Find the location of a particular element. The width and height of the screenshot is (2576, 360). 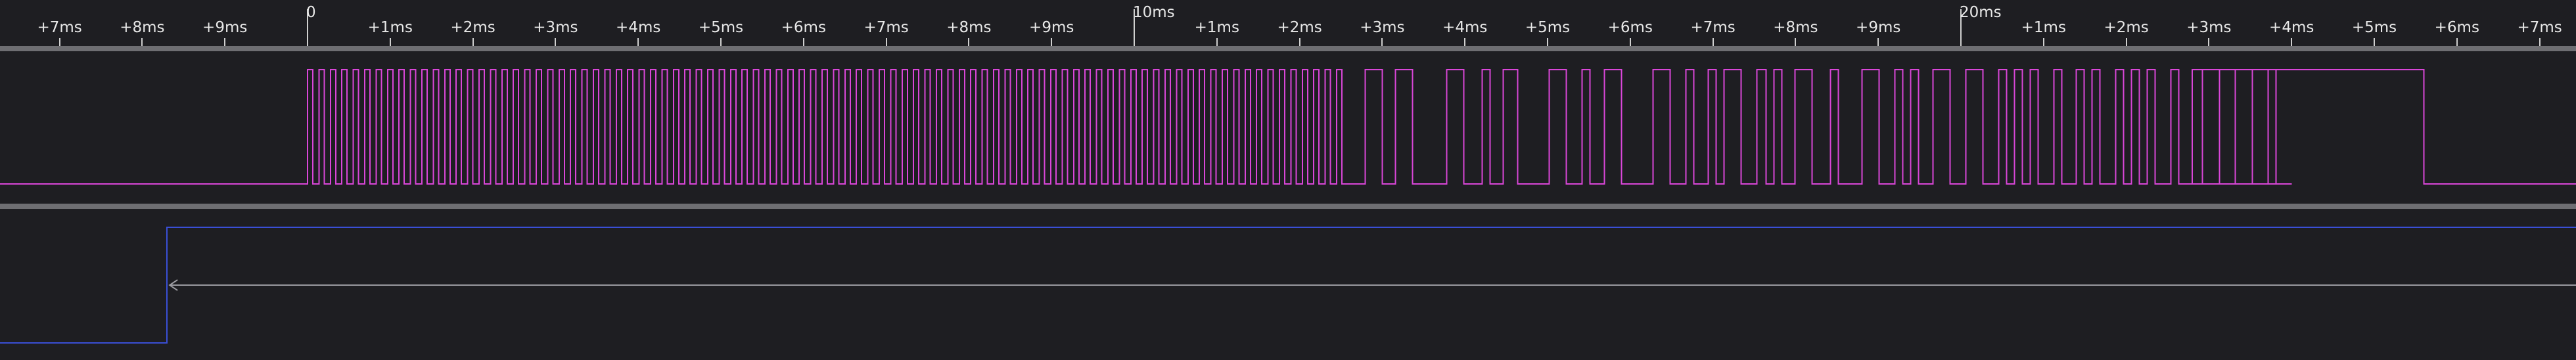

lane-separator-middle is located at coordinates (1288, 206).